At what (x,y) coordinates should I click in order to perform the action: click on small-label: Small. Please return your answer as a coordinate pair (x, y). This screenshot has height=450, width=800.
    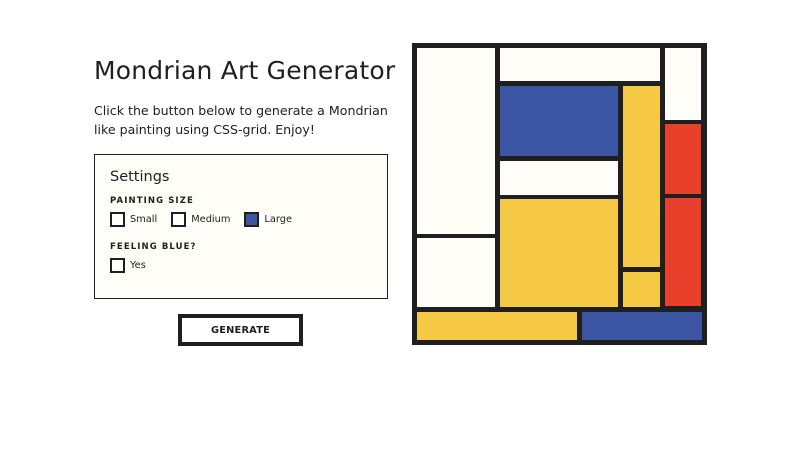
    Looking at the image, I should click on (144, 219).